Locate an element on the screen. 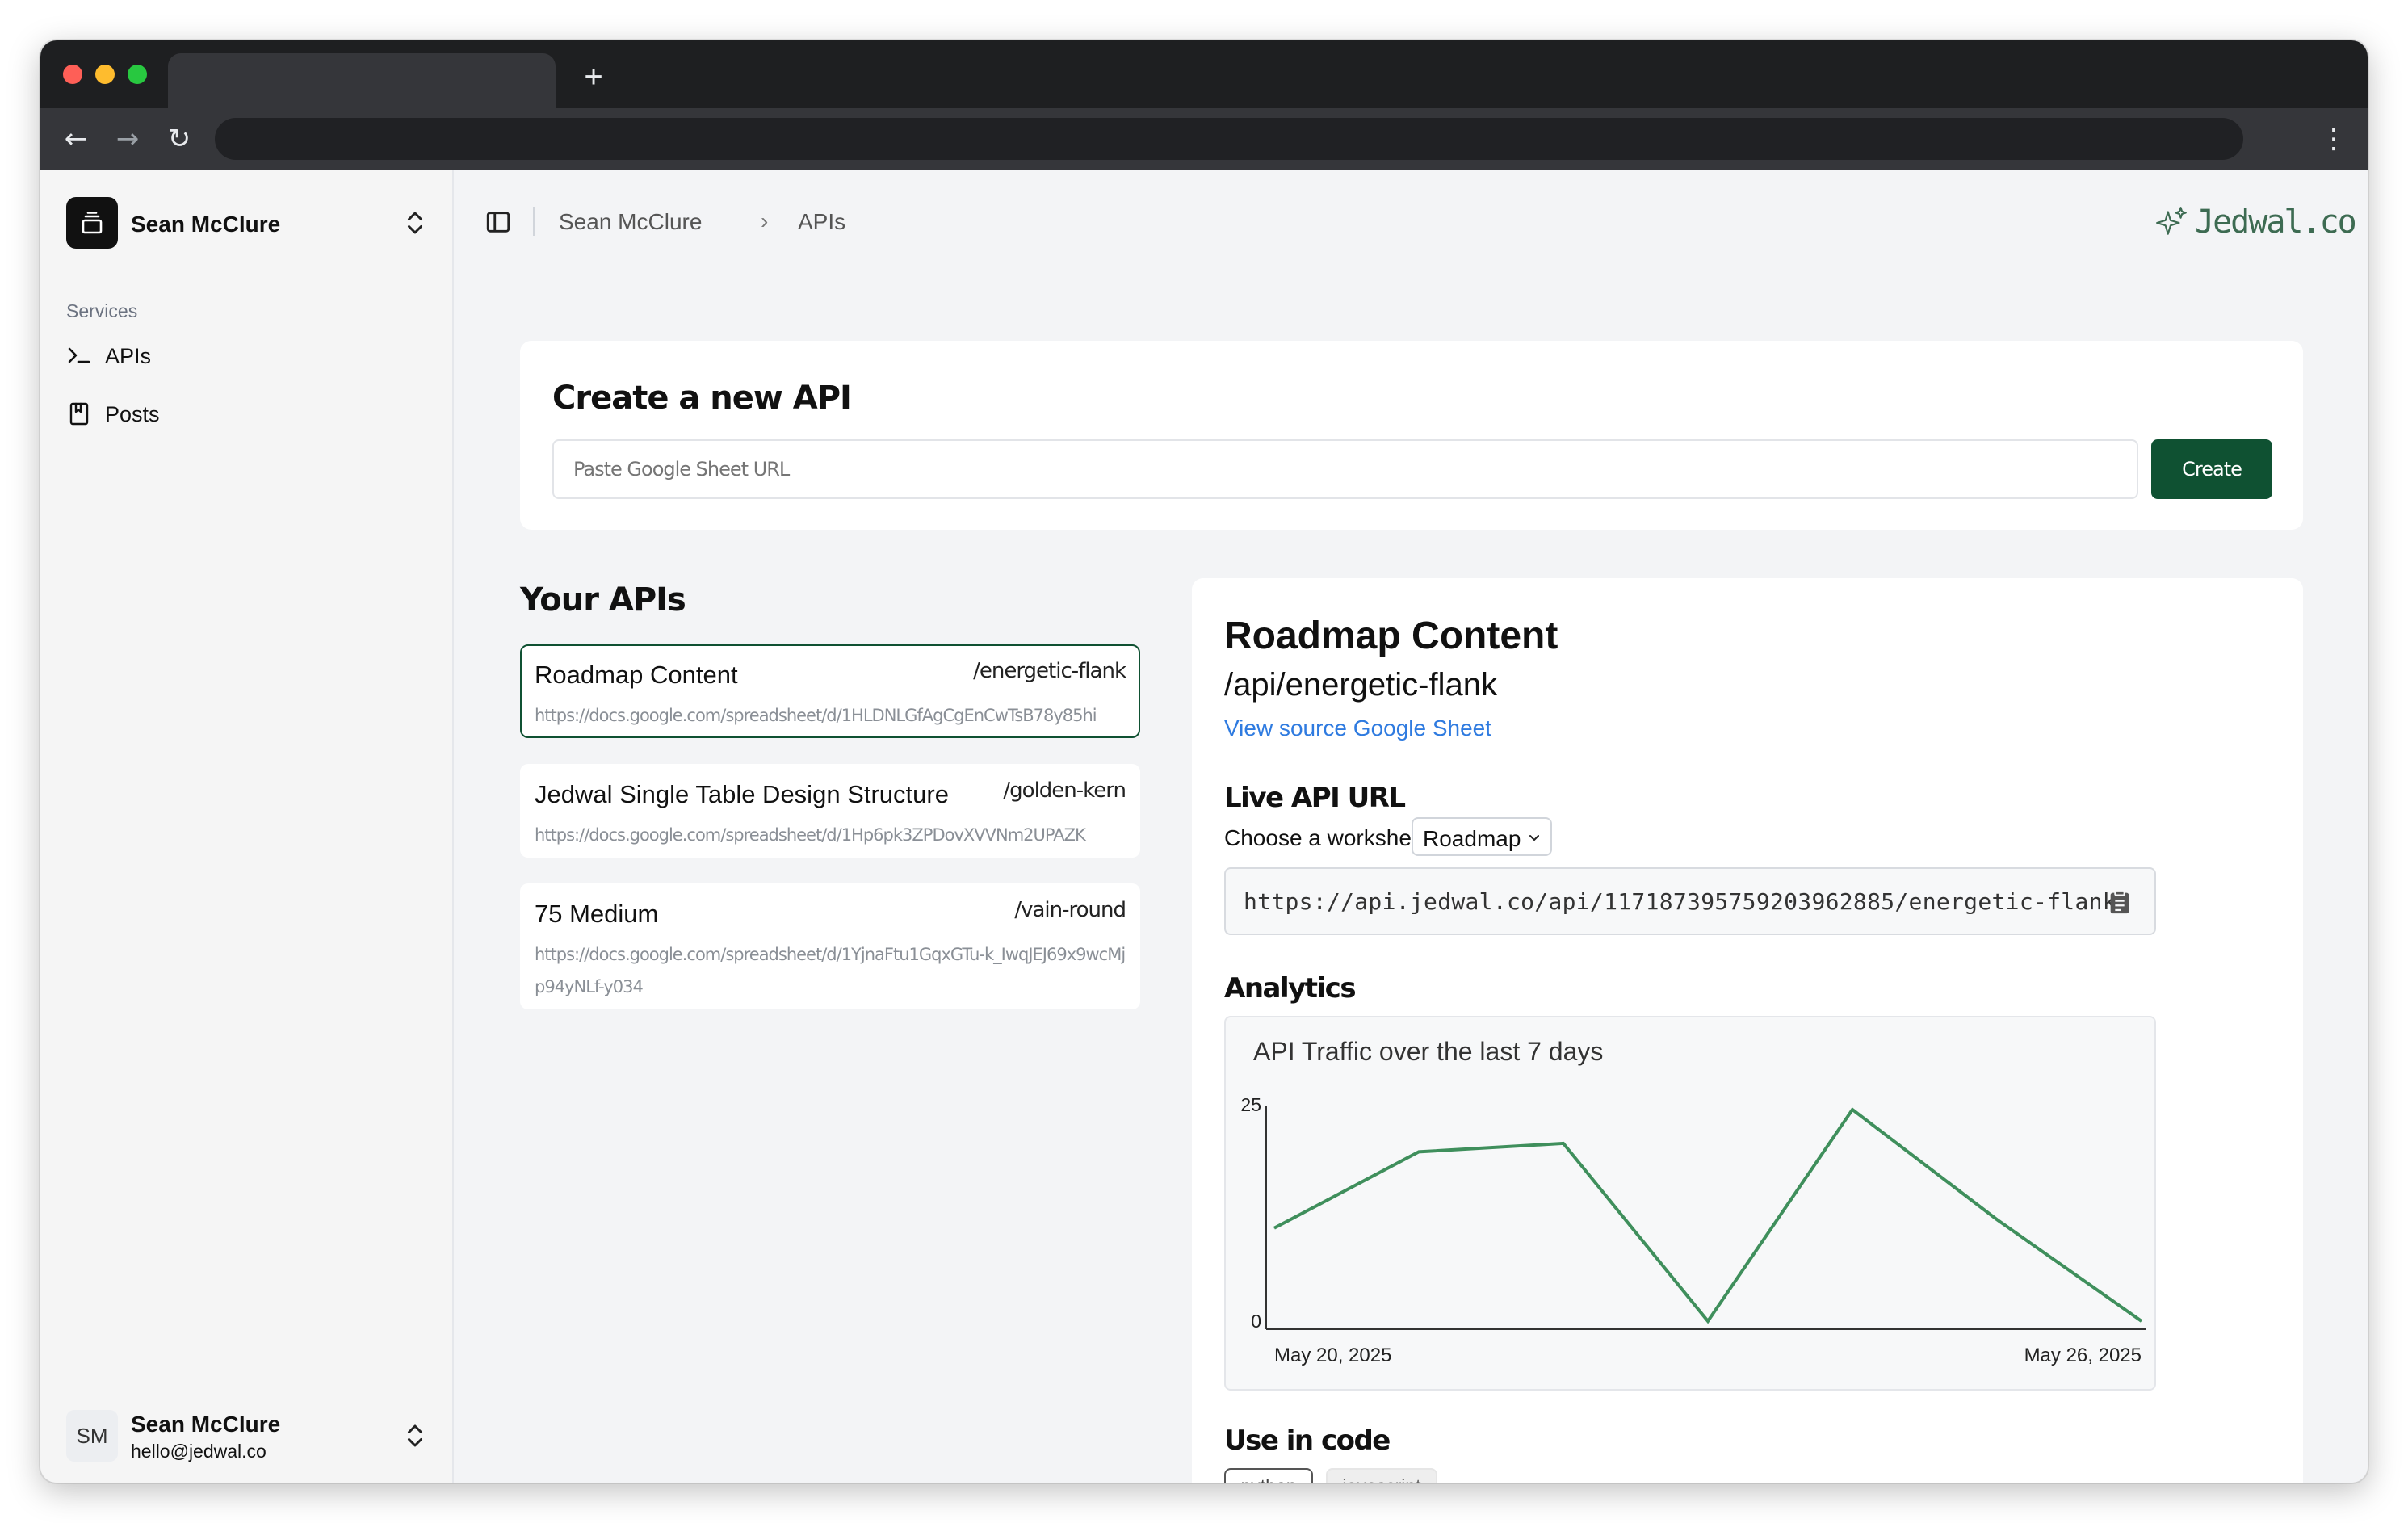 The image size is (2408, 1523). terminal-icon is located at coordinates (79, 355).